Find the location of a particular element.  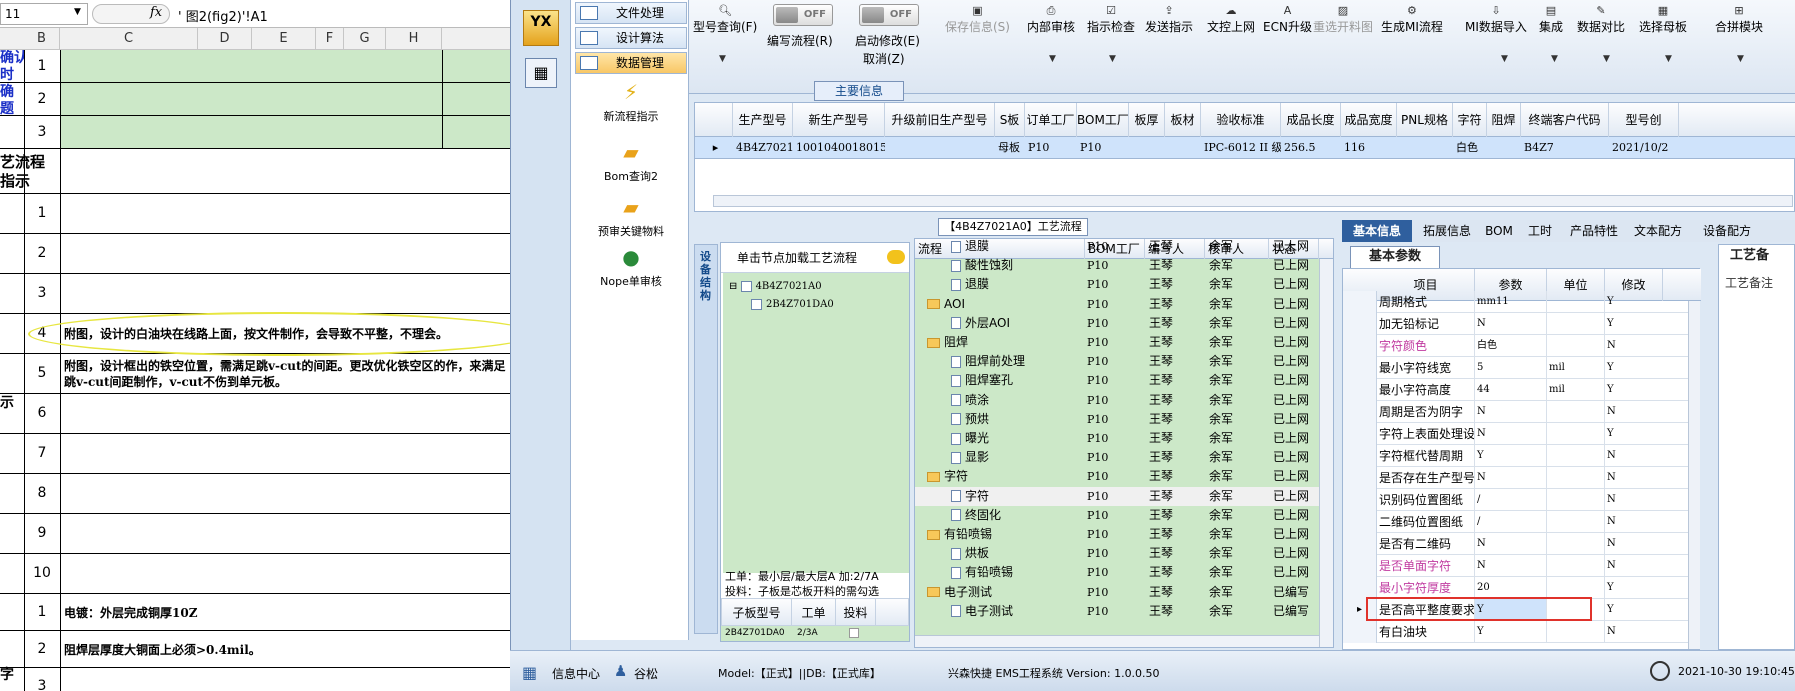

column-header: 生产型号 is located at coordinates (763, 120).